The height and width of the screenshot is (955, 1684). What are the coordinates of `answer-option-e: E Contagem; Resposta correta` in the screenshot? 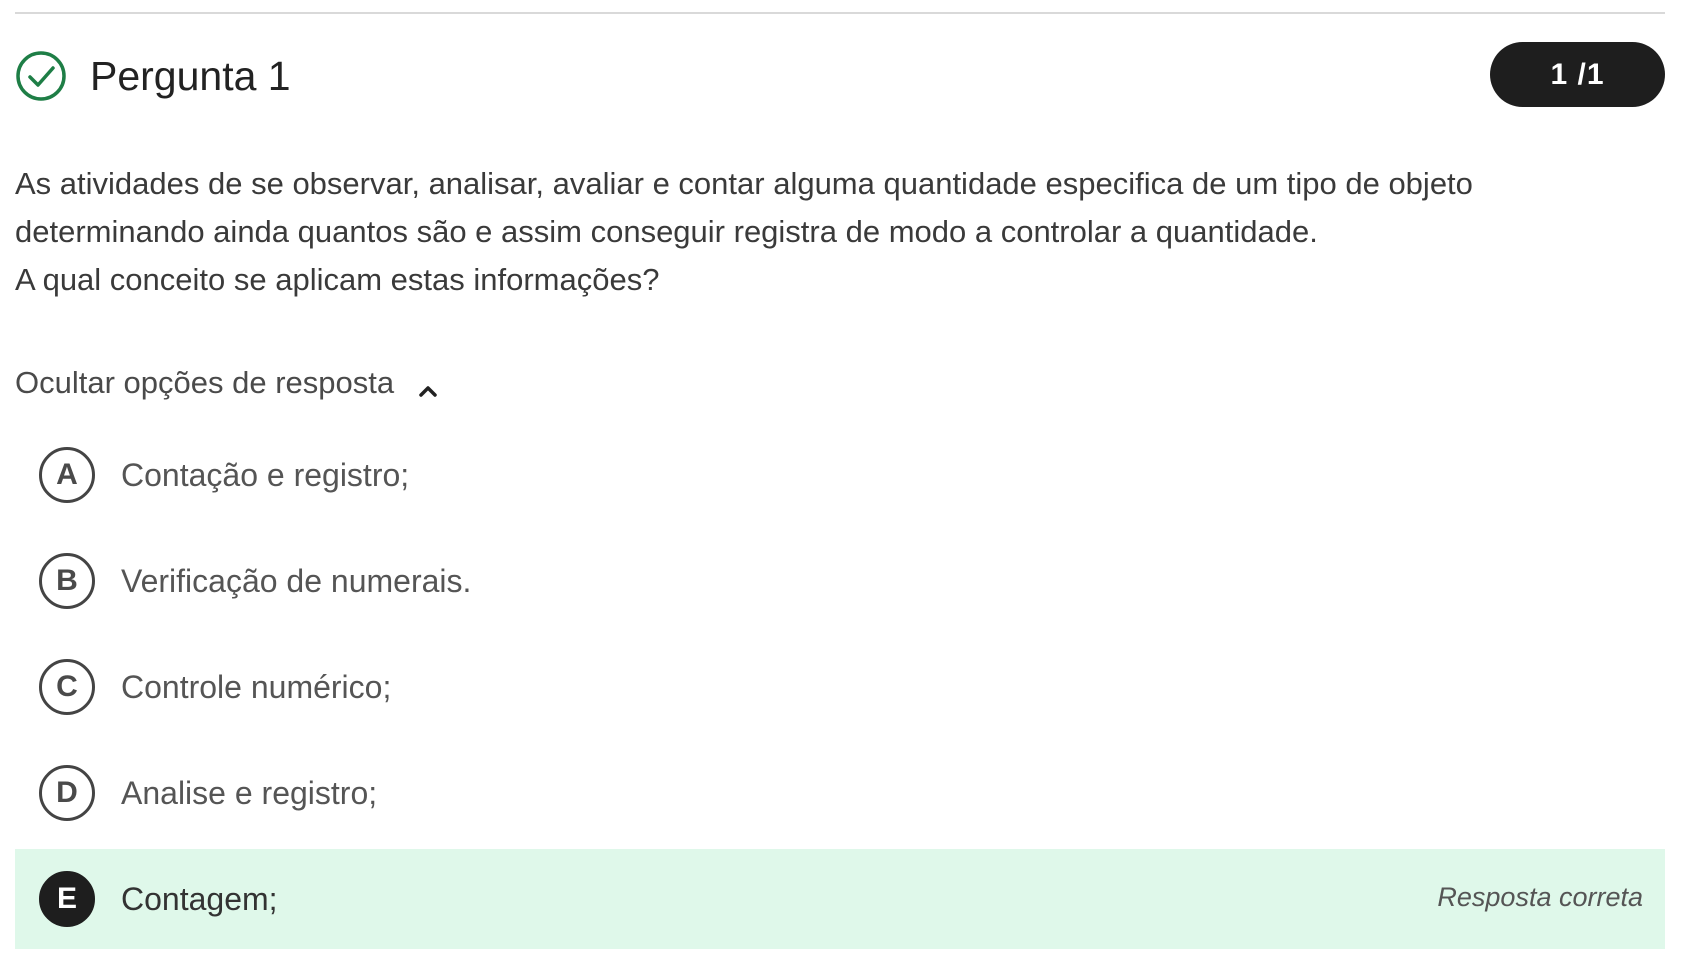 It's located at (840, 899).